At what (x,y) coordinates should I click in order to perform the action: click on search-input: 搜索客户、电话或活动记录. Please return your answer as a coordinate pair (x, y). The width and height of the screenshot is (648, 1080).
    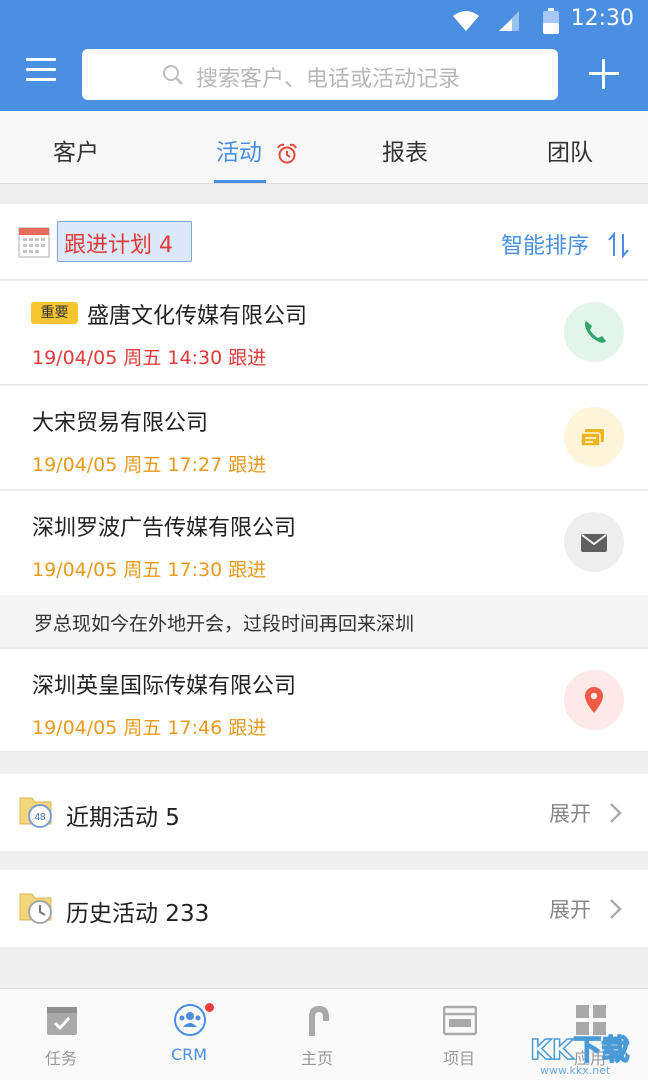
    Looking at the image, I should click on (320, 74).